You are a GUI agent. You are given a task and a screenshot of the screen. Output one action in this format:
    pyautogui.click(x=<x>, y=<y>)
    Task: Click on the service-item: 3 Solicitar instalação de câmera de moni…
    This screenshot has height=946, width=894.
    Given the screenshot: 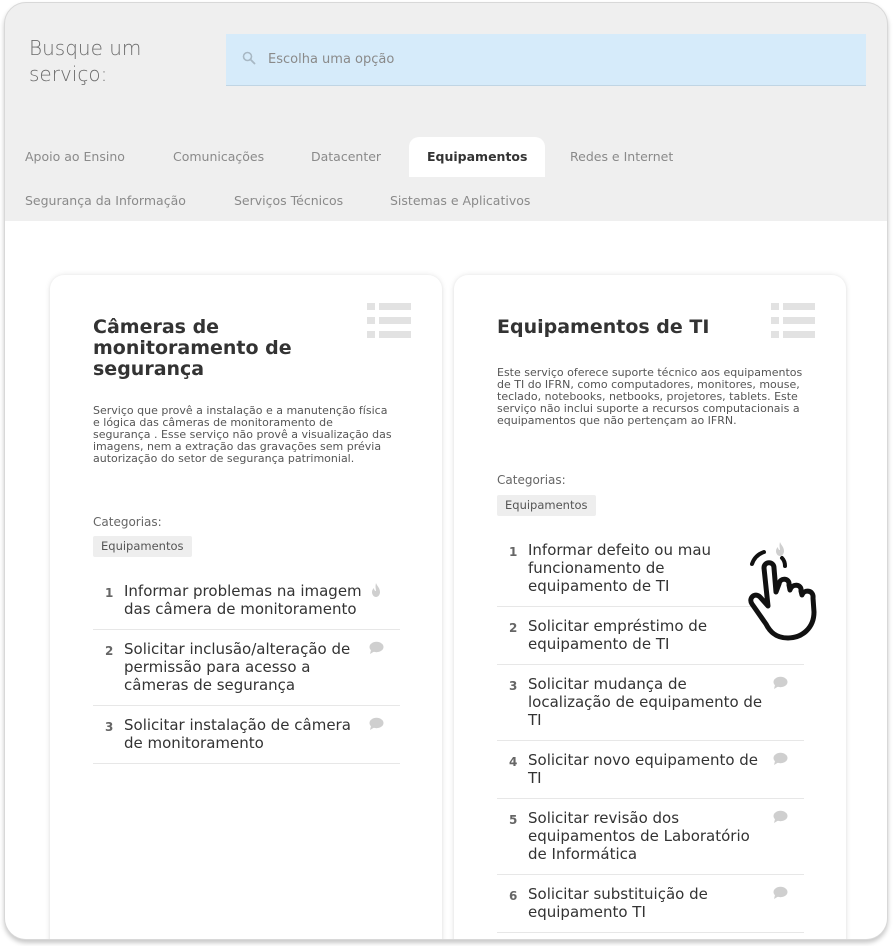 What is the action you would take?
    pyautogui.click(x=246, y=735)
    